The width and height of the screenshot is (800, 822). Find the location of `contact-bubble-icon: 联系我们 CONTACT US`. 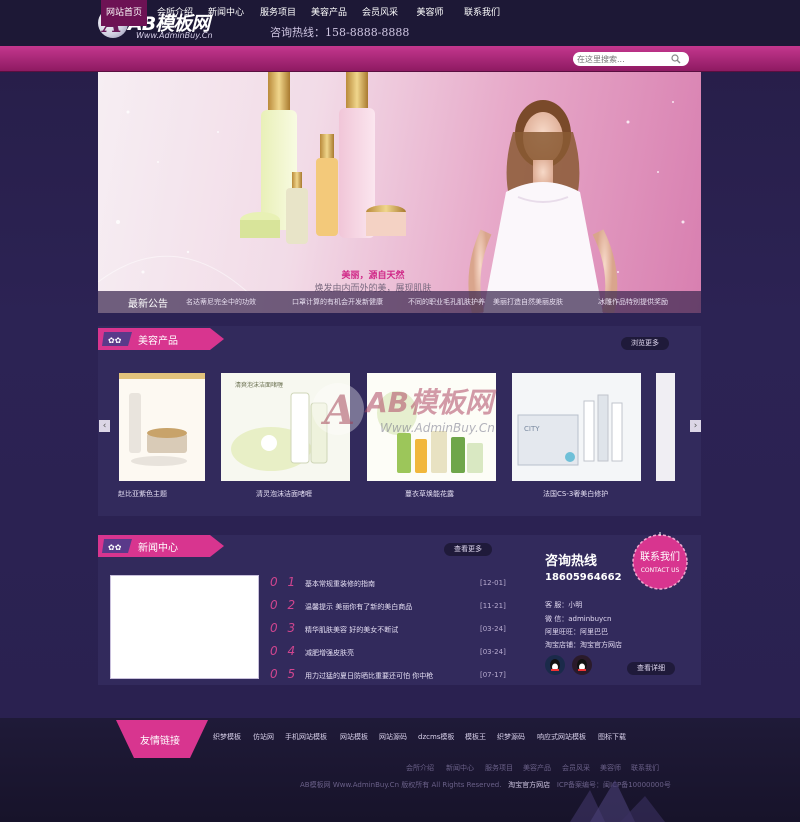

contact-bubble-icon: 联系我们 CONTACT US is located at coordinates (660, 561).